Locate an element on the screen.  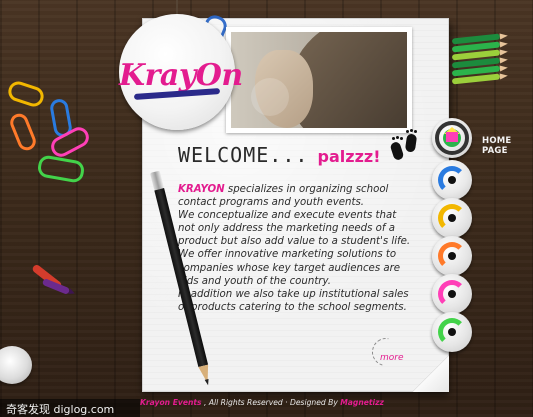
footprint-left-icon is located at coordinates (397, 151).